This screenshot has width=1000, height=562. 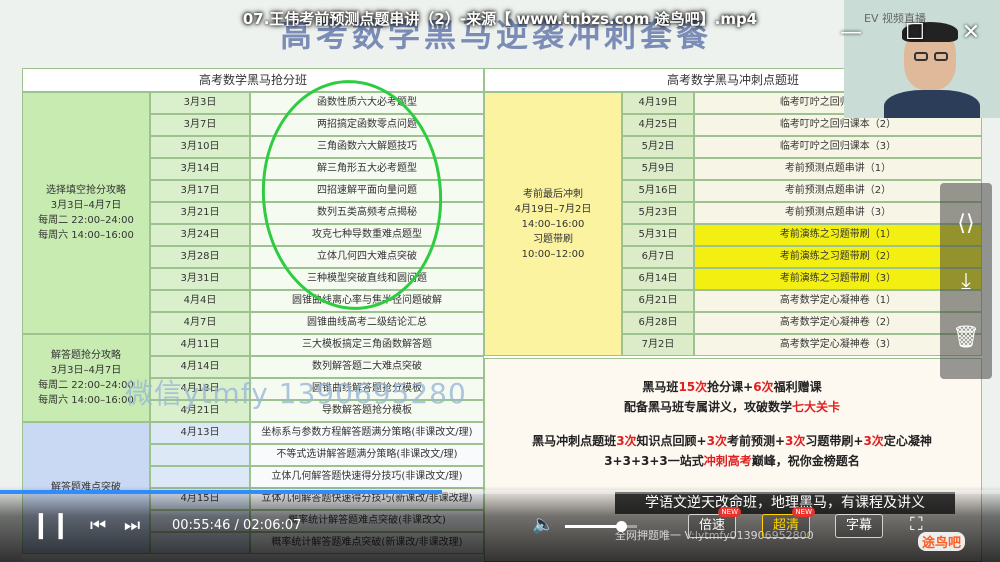 What do you see at coordinates (851, 33) in the screenshot?
I see `minimize-button: —` at bounding box center [851, 33].